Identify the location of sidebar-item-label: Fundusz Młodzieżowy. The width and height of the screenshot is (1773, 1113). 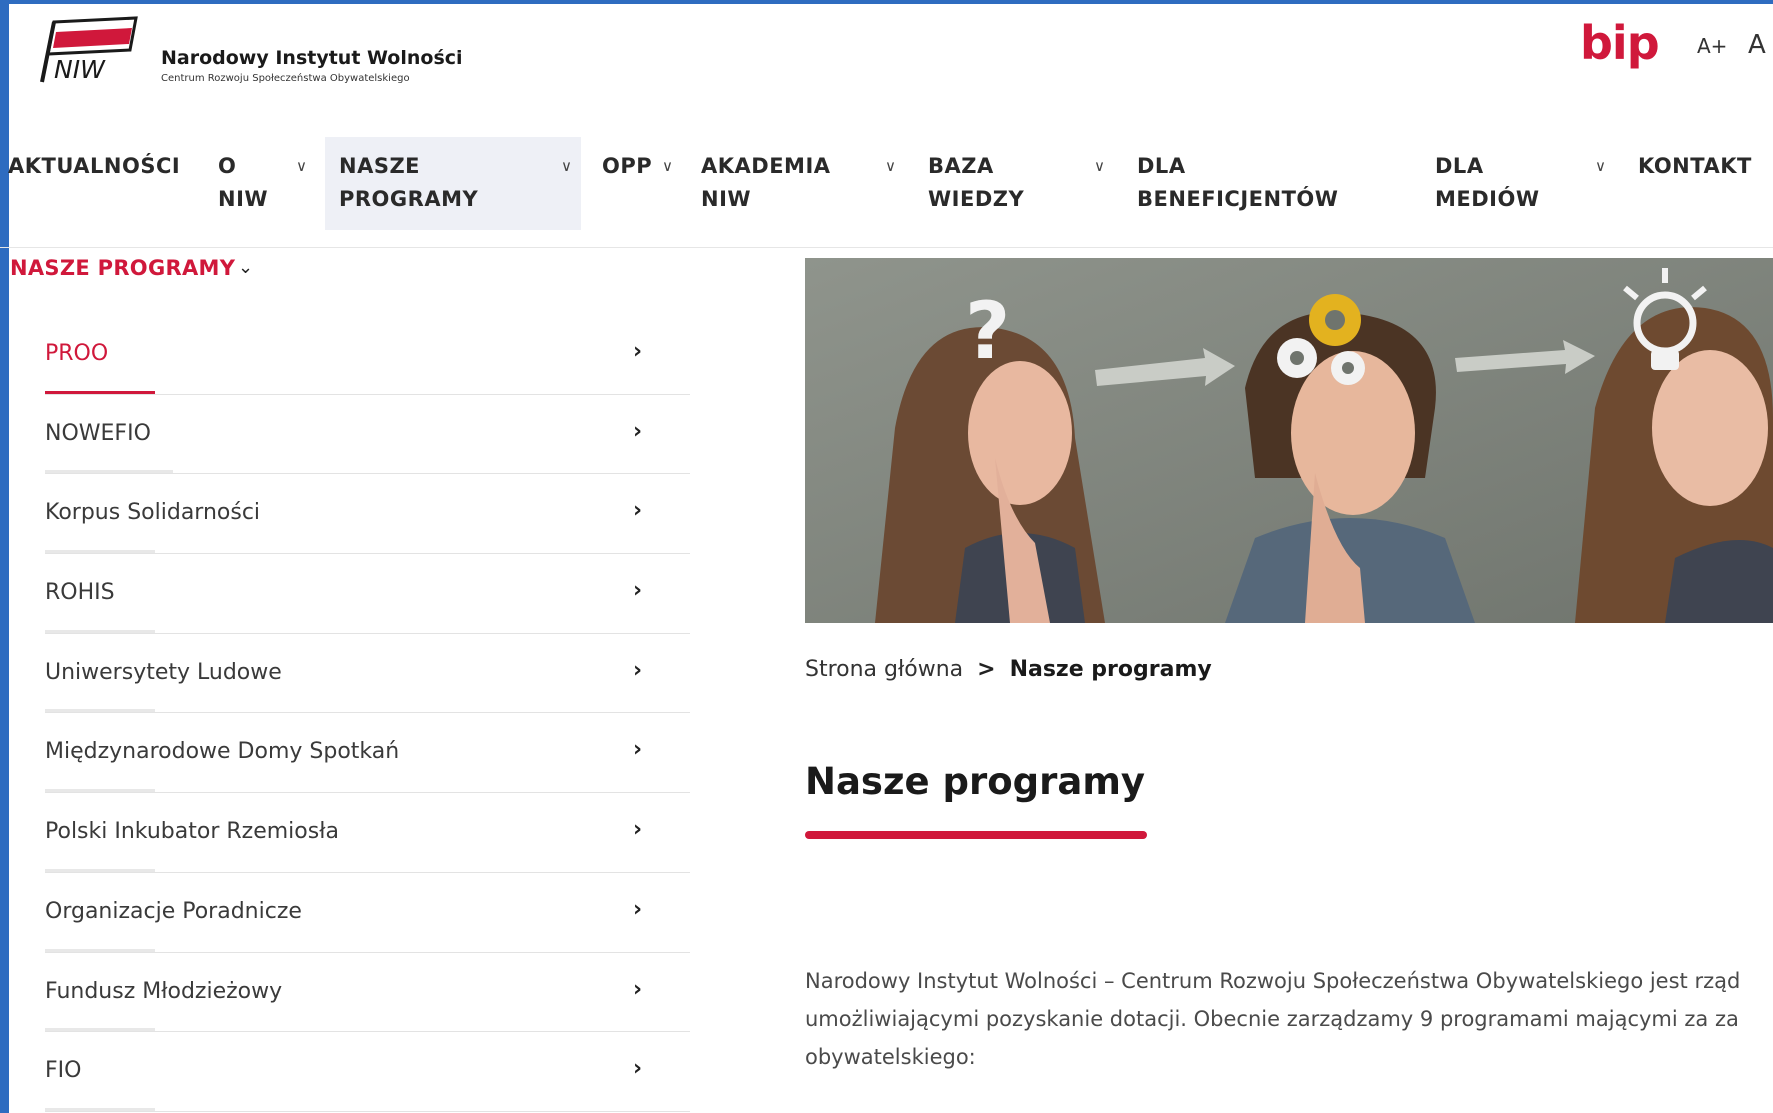
(164, 991).